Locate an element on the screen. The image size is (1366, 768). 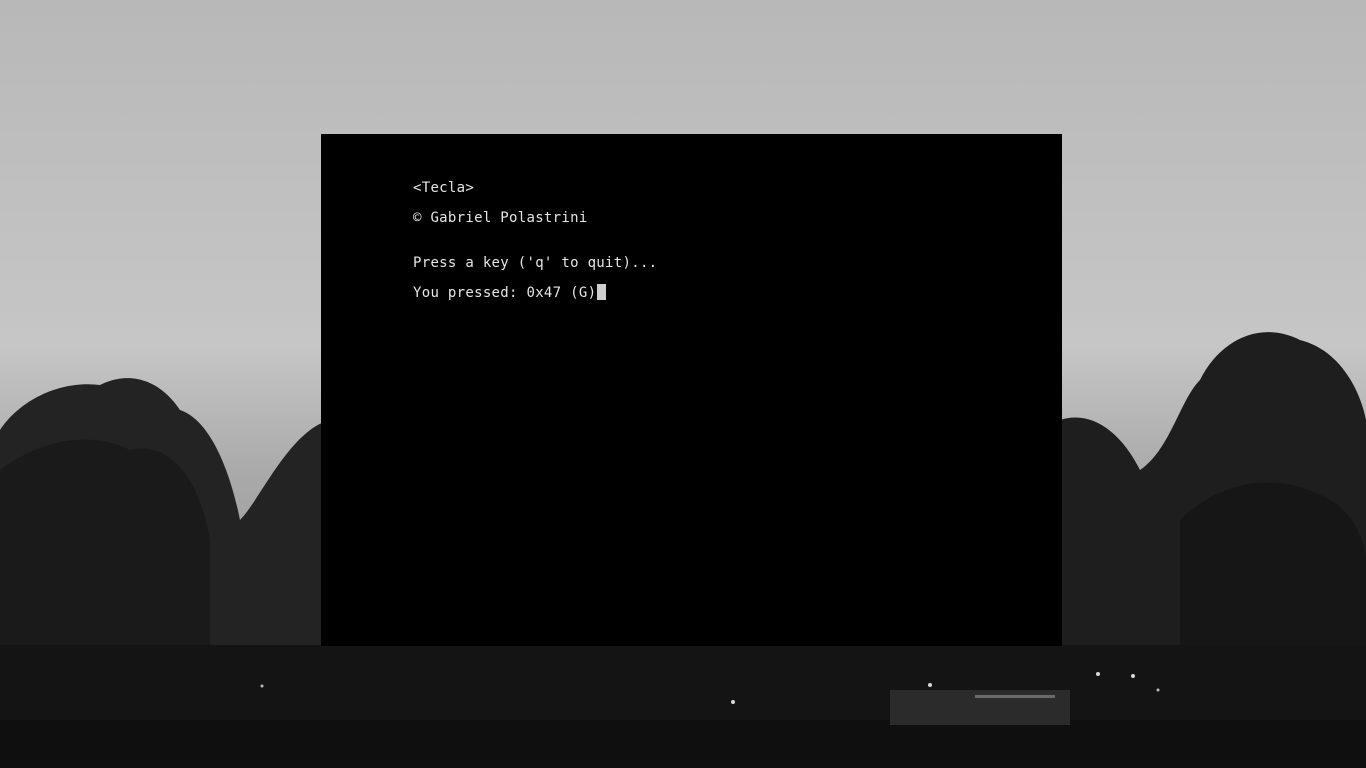
key-result: You pressed: 0x47 (G) is located at coordinates (505, 293).